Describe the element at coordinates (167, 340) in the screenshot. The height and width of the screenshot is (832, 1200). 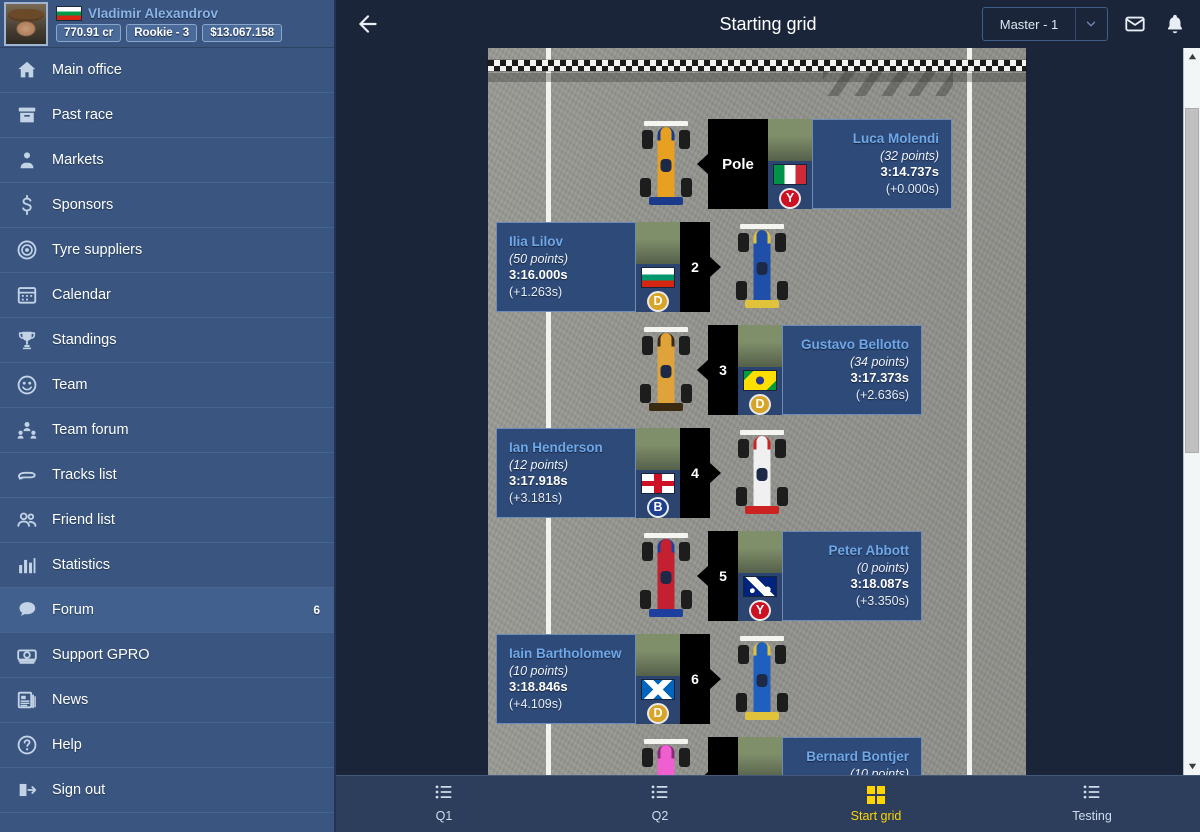
I see `sidebar-item-standings: Standings` at that location.